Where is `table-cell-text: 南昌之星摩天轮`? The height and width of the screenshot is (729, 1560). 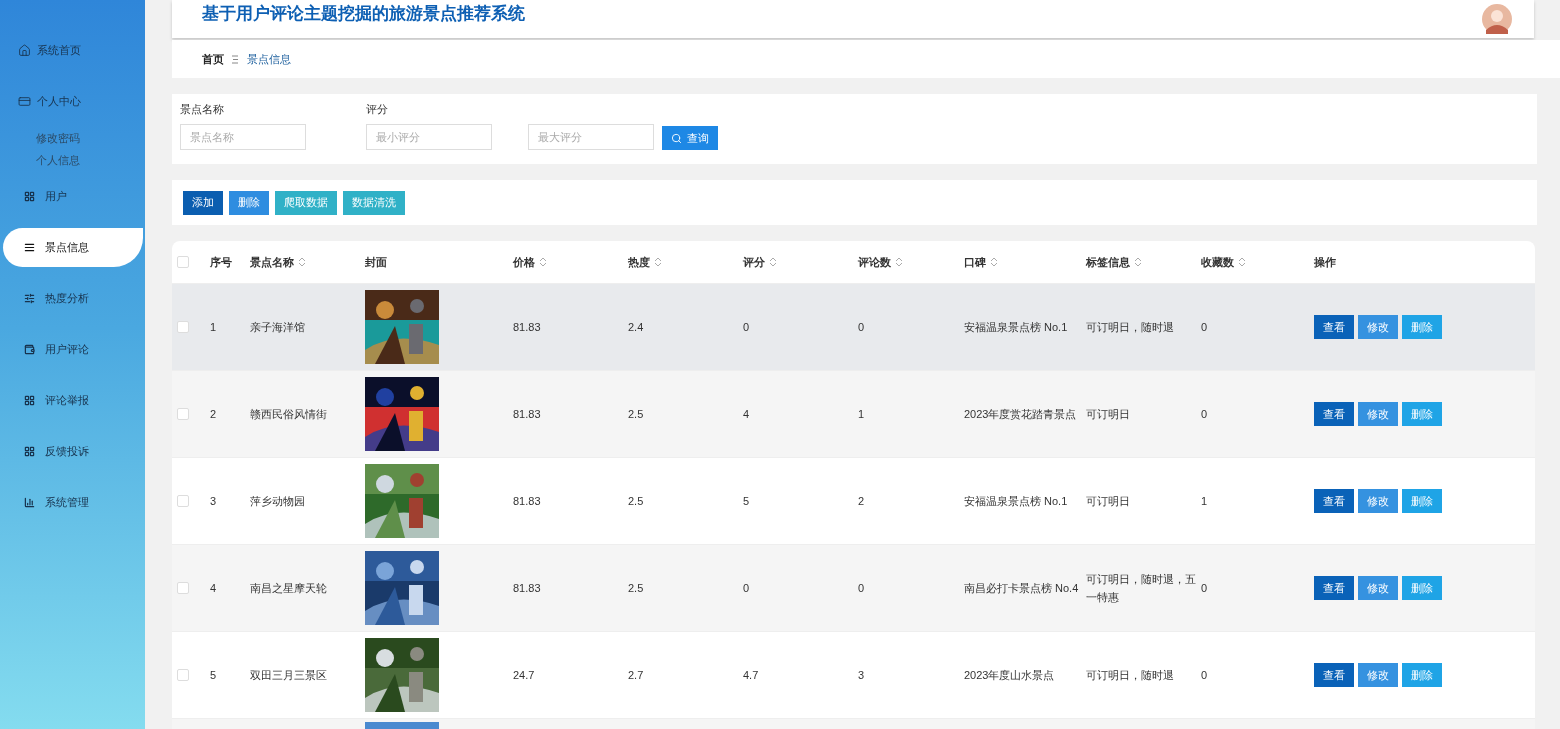 table-cell-text: 南昌之星摩天轮 is located at coordinates (289, 588).